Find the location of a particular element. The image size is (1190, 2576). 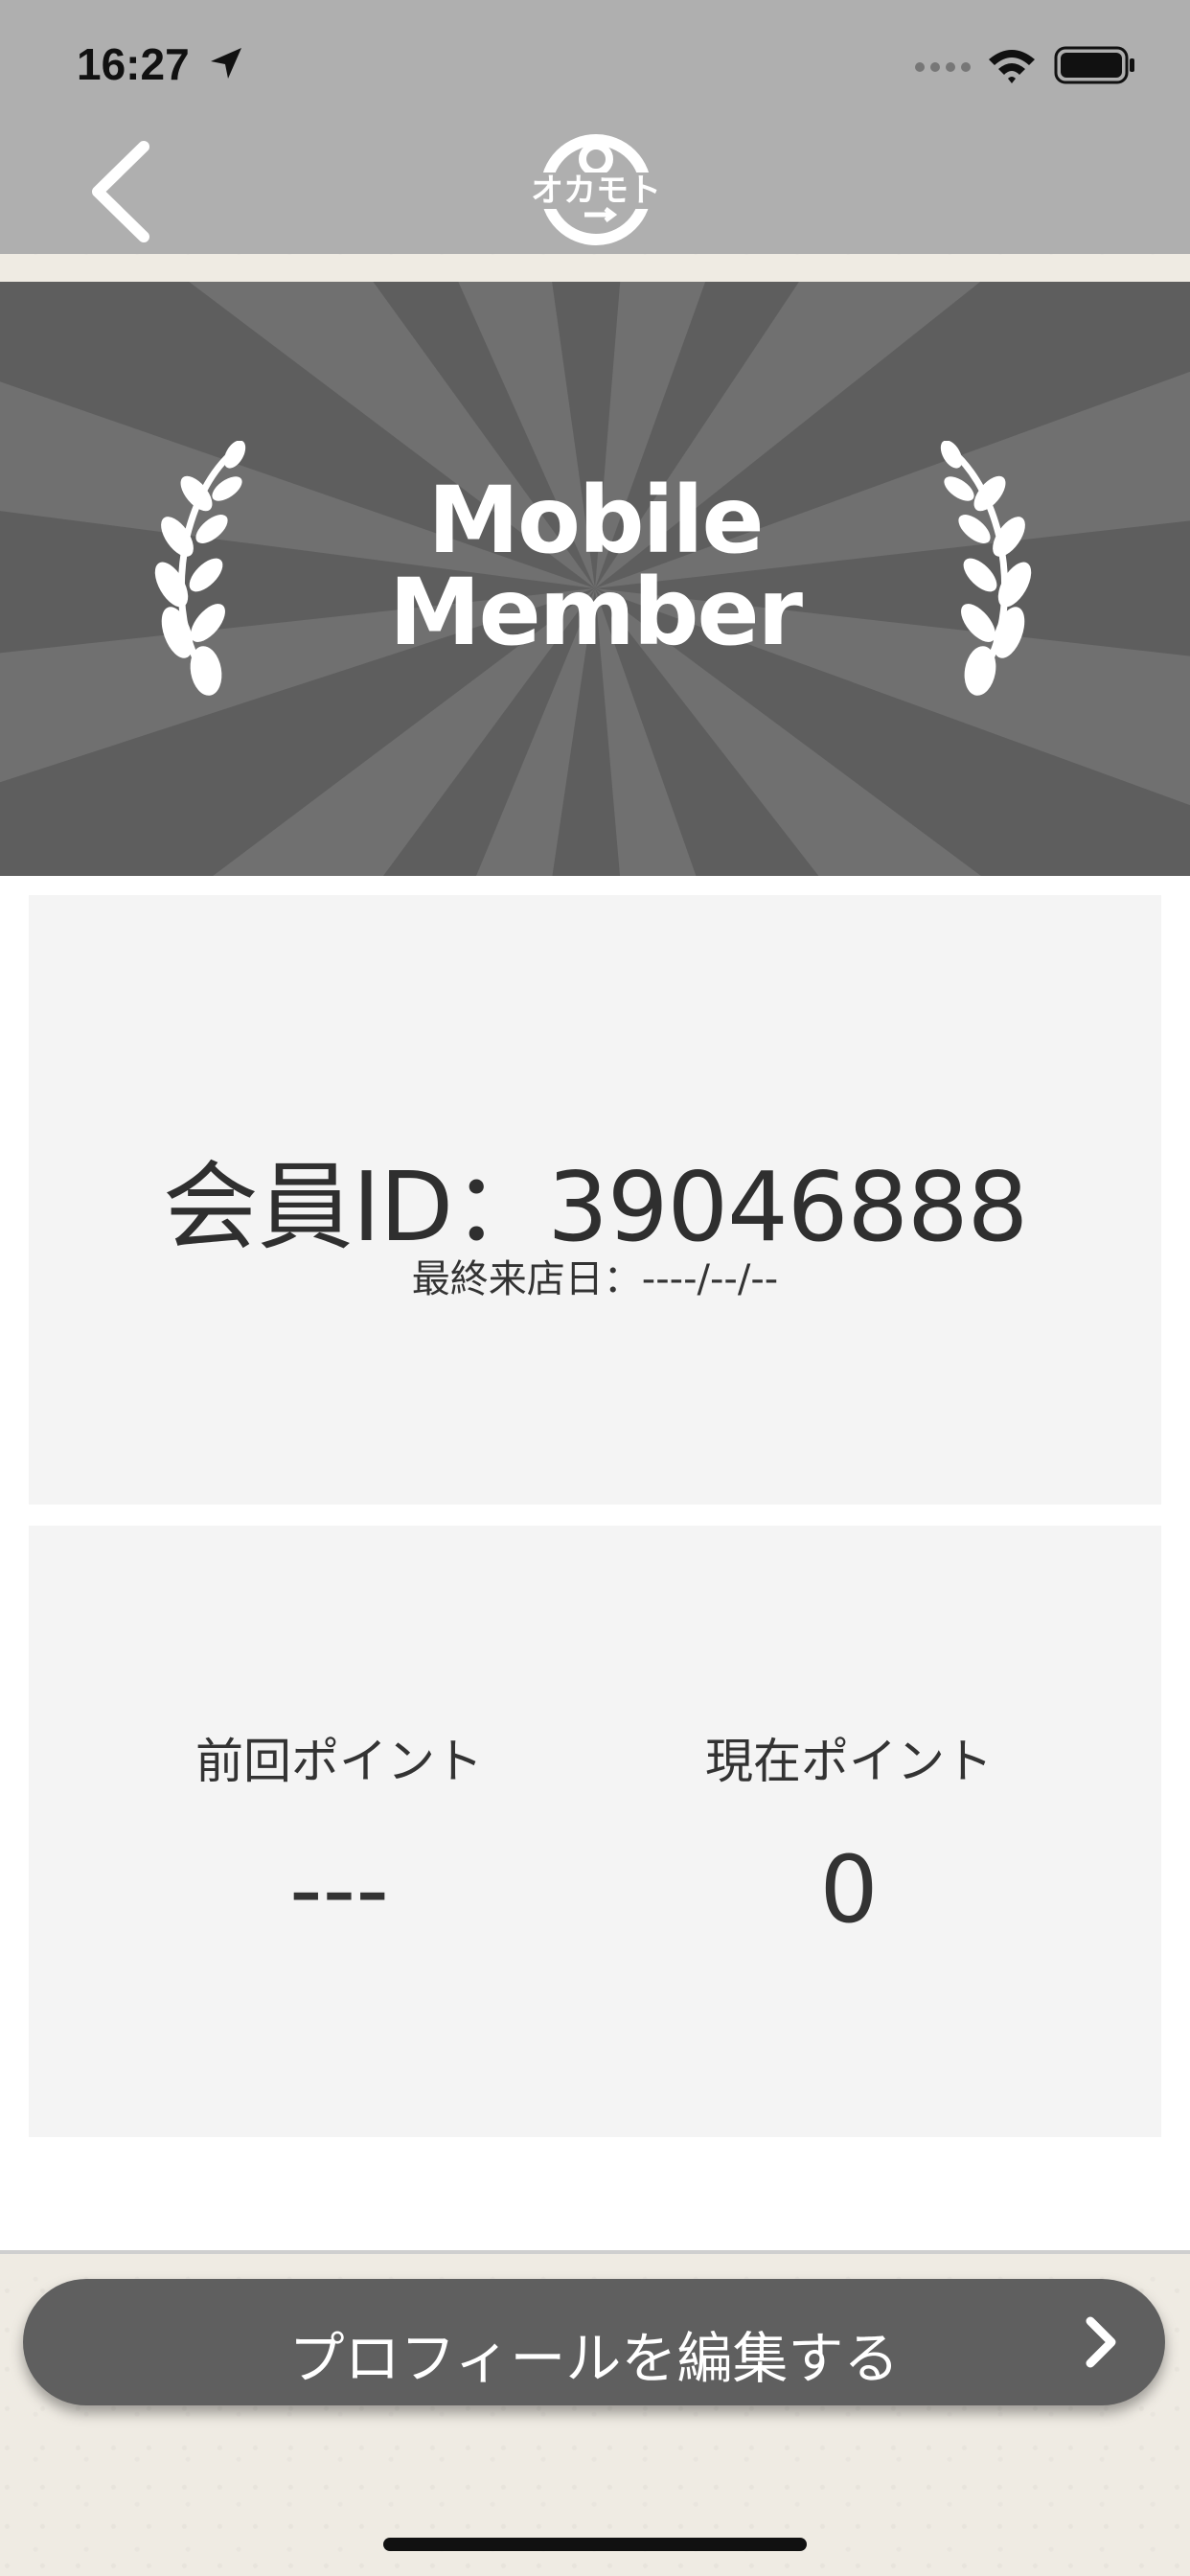

battery-icon is located at coordinates (1094, 65).